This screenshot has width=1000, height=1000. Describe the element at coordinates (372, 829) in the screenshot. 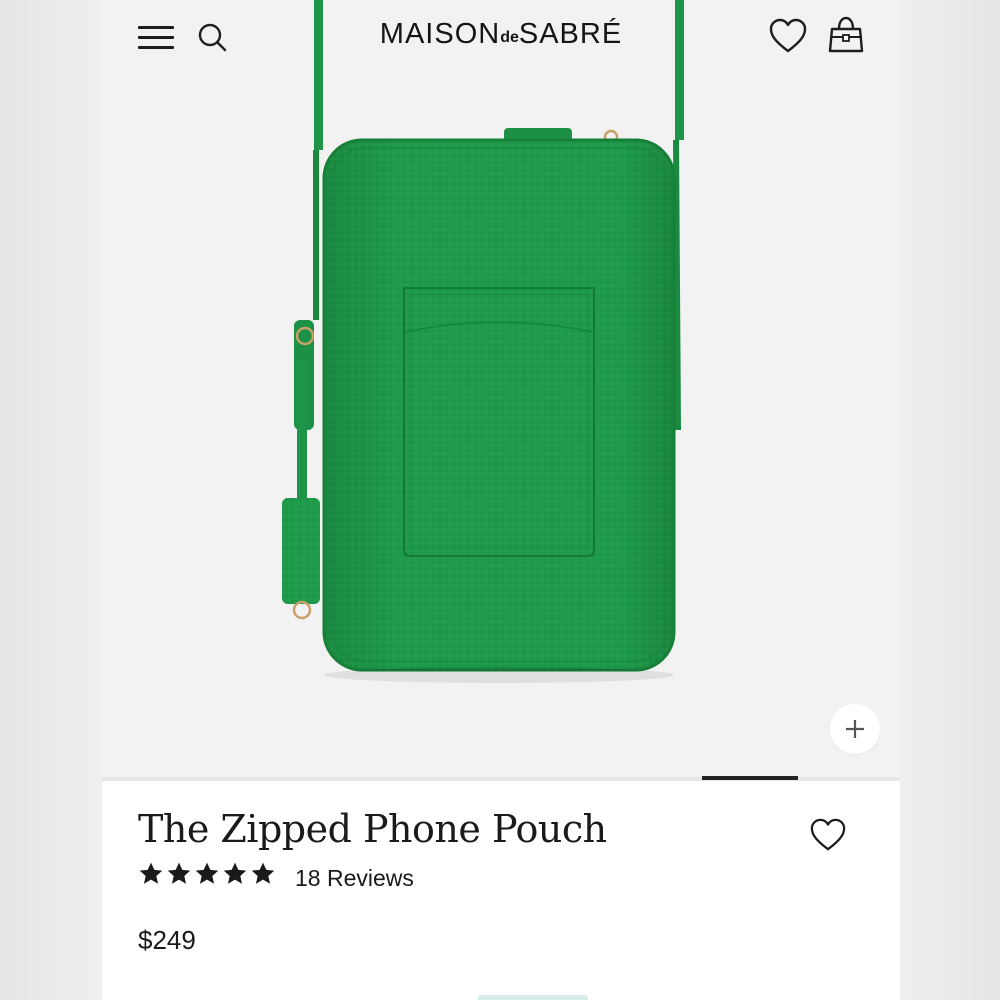

I see `product-title: The Zipped Phone Pouch` at that location.